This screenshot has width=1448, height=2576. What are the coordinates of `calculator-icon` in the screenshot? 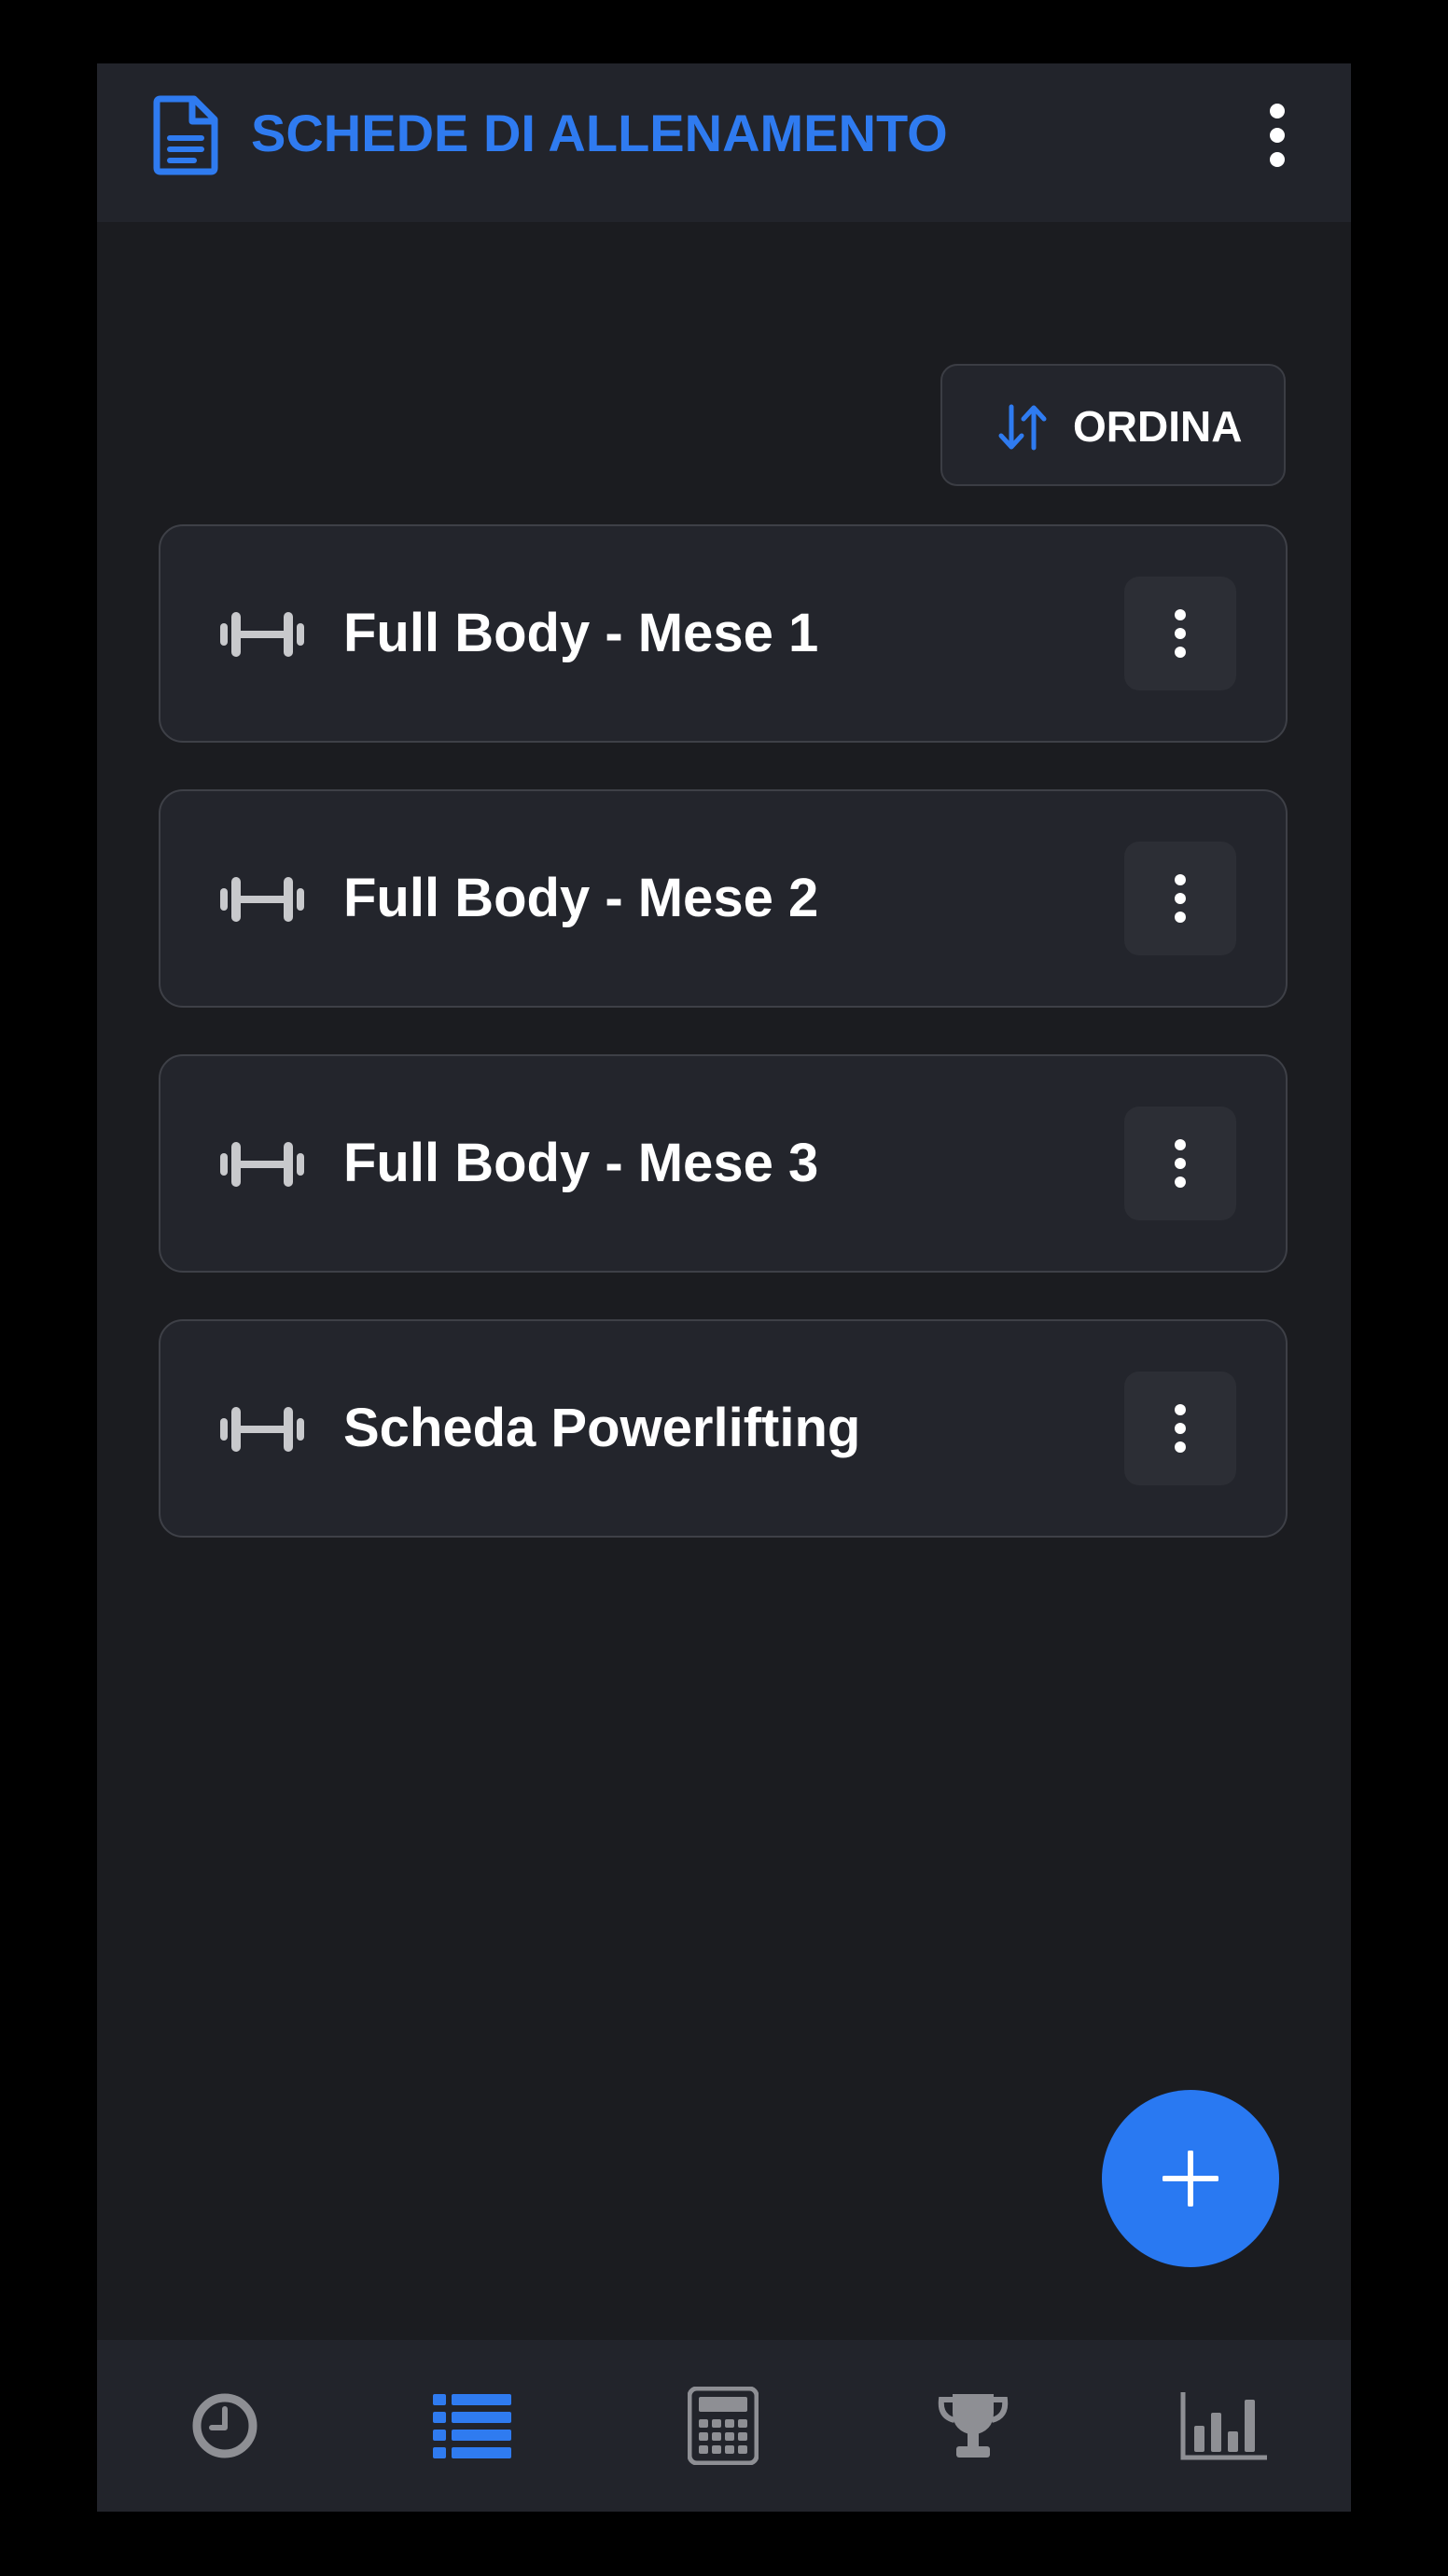 It's located at (723, 2426).